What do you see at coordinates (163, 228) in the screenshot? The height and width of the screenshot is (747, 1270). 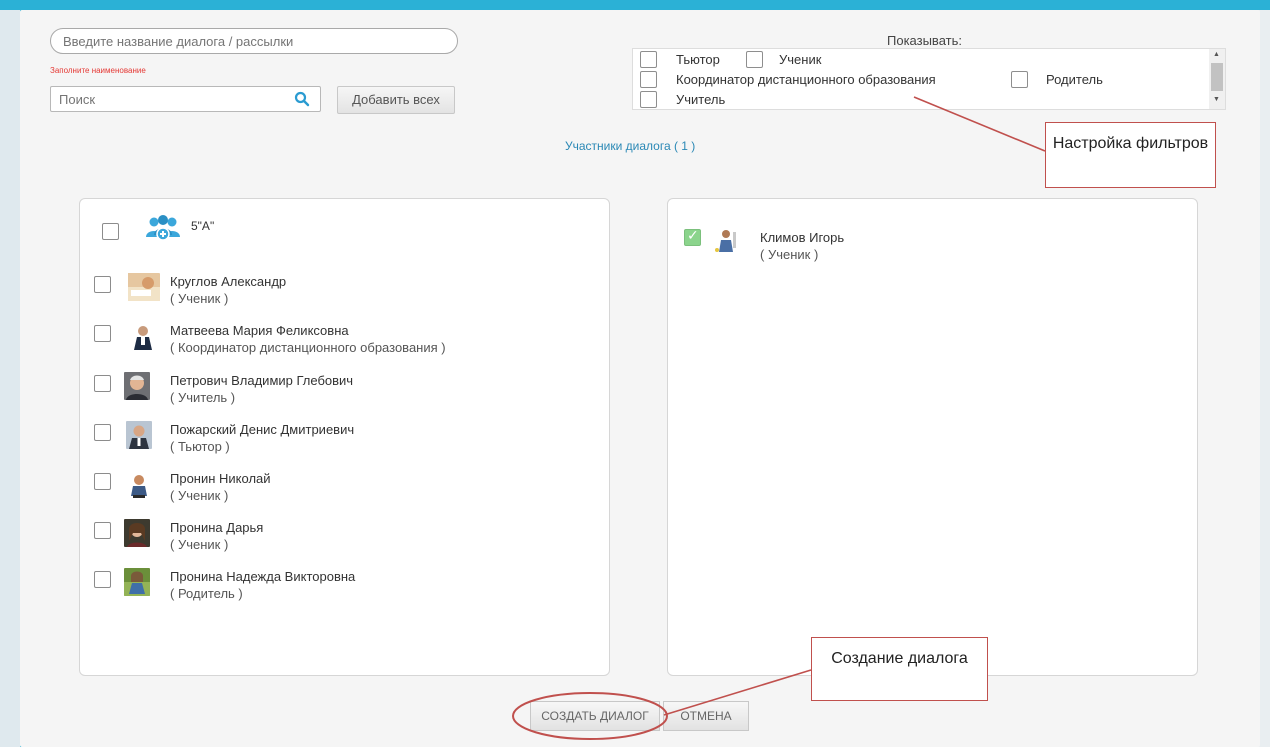 I see `group-icon` at bounding box center [163, 228].